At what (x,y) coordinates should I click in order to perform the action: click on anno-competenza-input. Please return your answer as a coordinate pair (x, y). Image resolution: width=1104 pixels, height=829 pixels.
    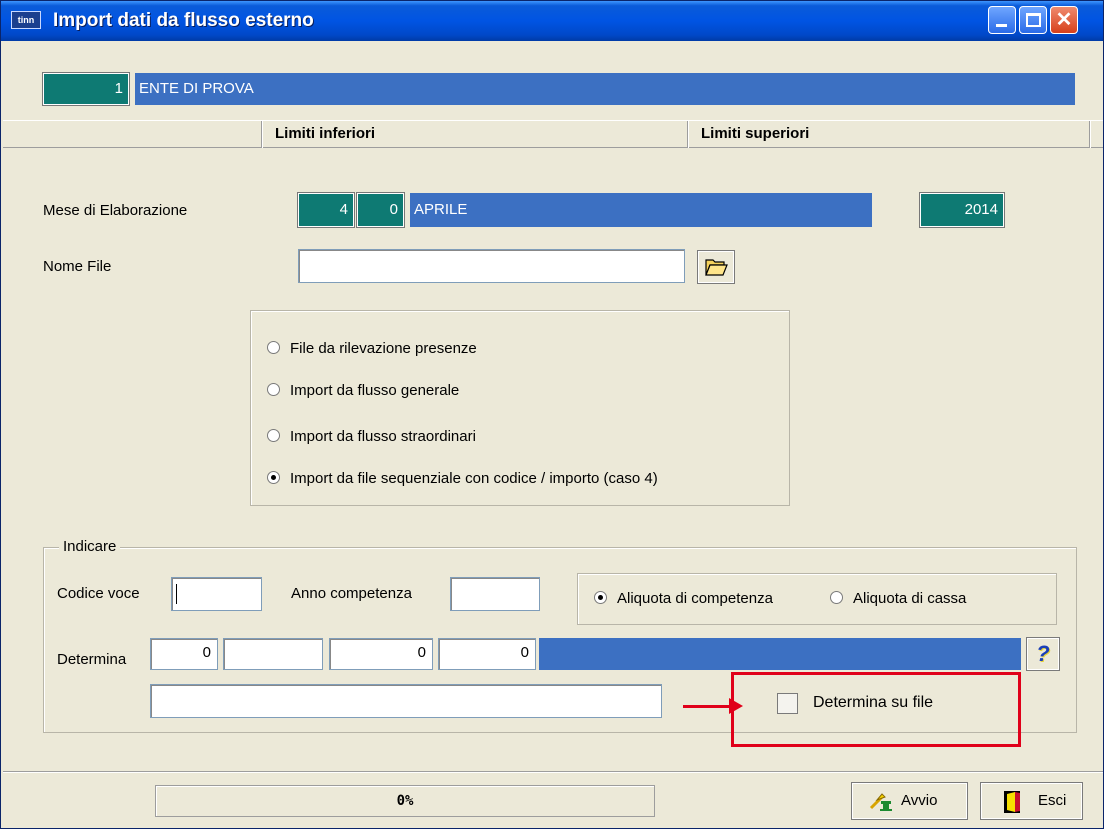
    Looking at the image, I should click on (495, 594).